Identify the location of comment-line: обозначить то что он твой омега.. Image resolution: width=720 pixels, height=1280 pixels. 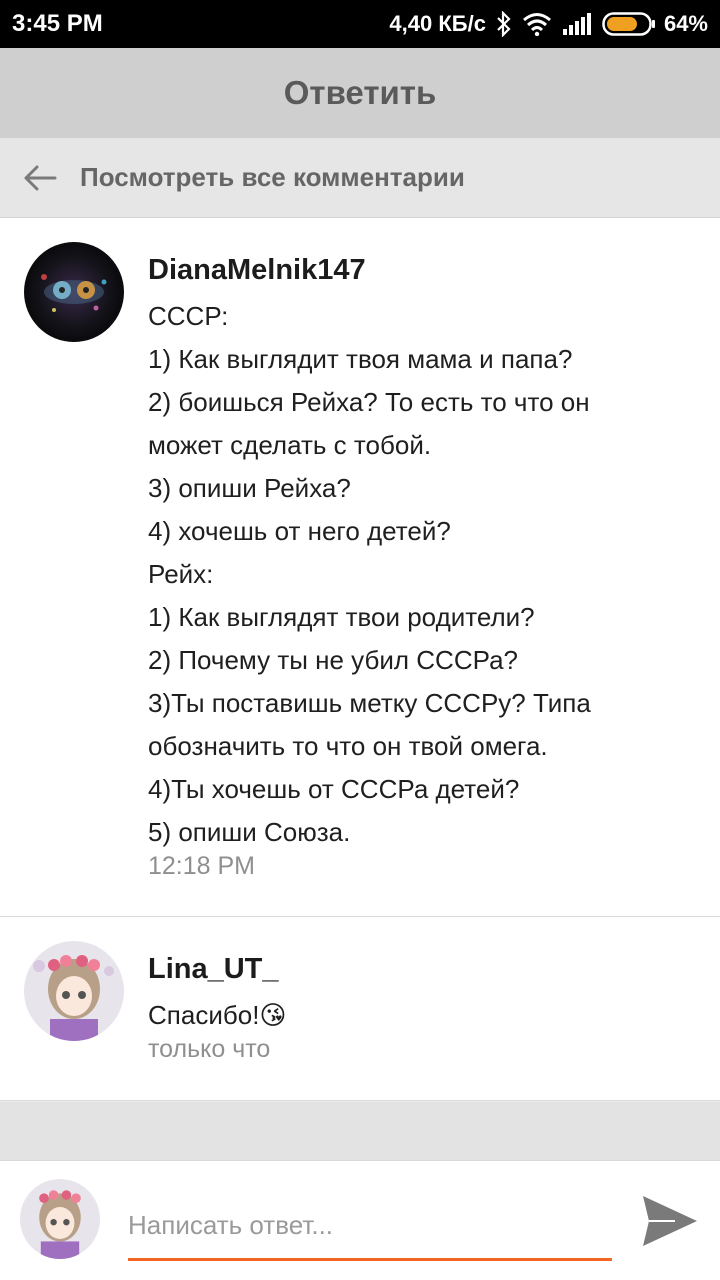
(348, 746).